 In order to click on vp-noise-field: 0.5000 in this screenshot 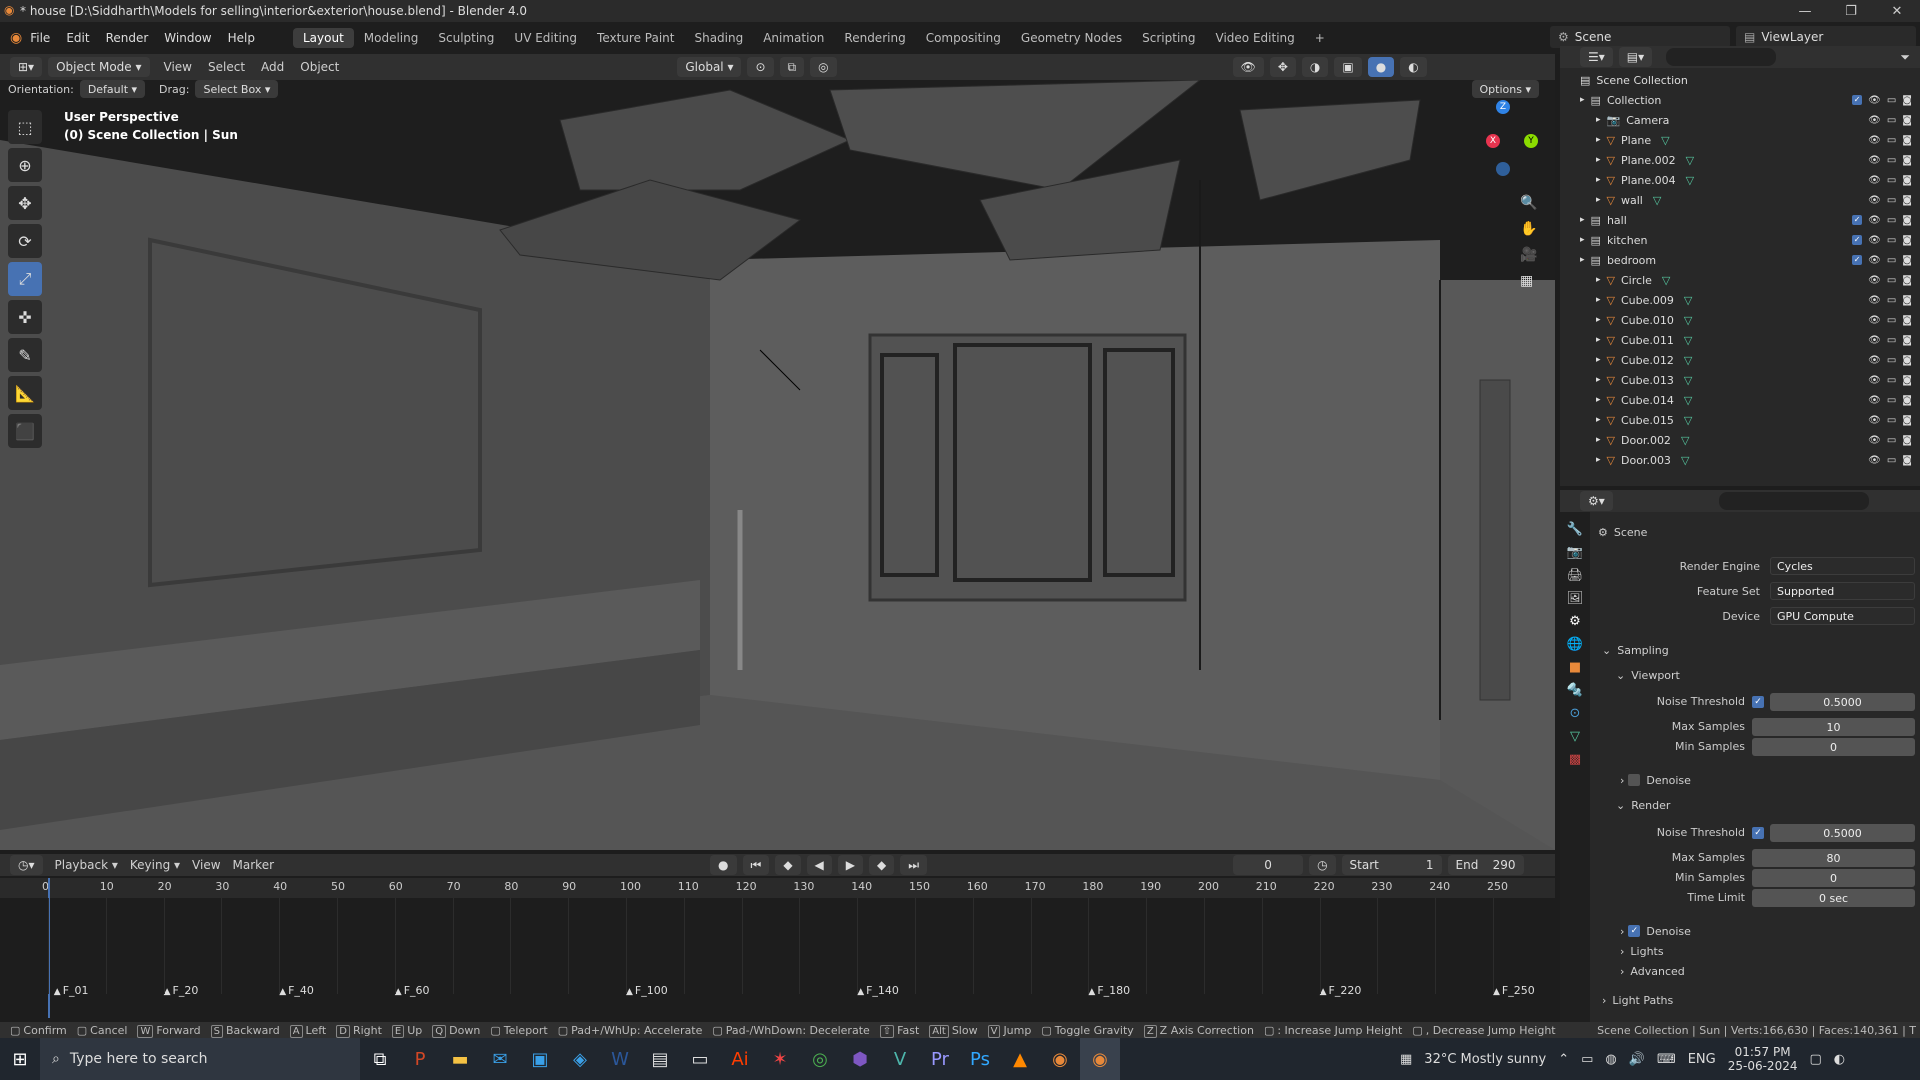, I will do `click(1842, 702)`.